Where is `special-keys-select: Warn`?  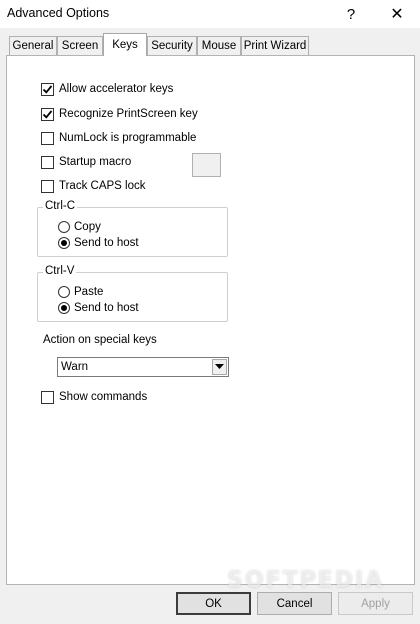 special-keys-select: Warn is located at coordinates (143, 367).